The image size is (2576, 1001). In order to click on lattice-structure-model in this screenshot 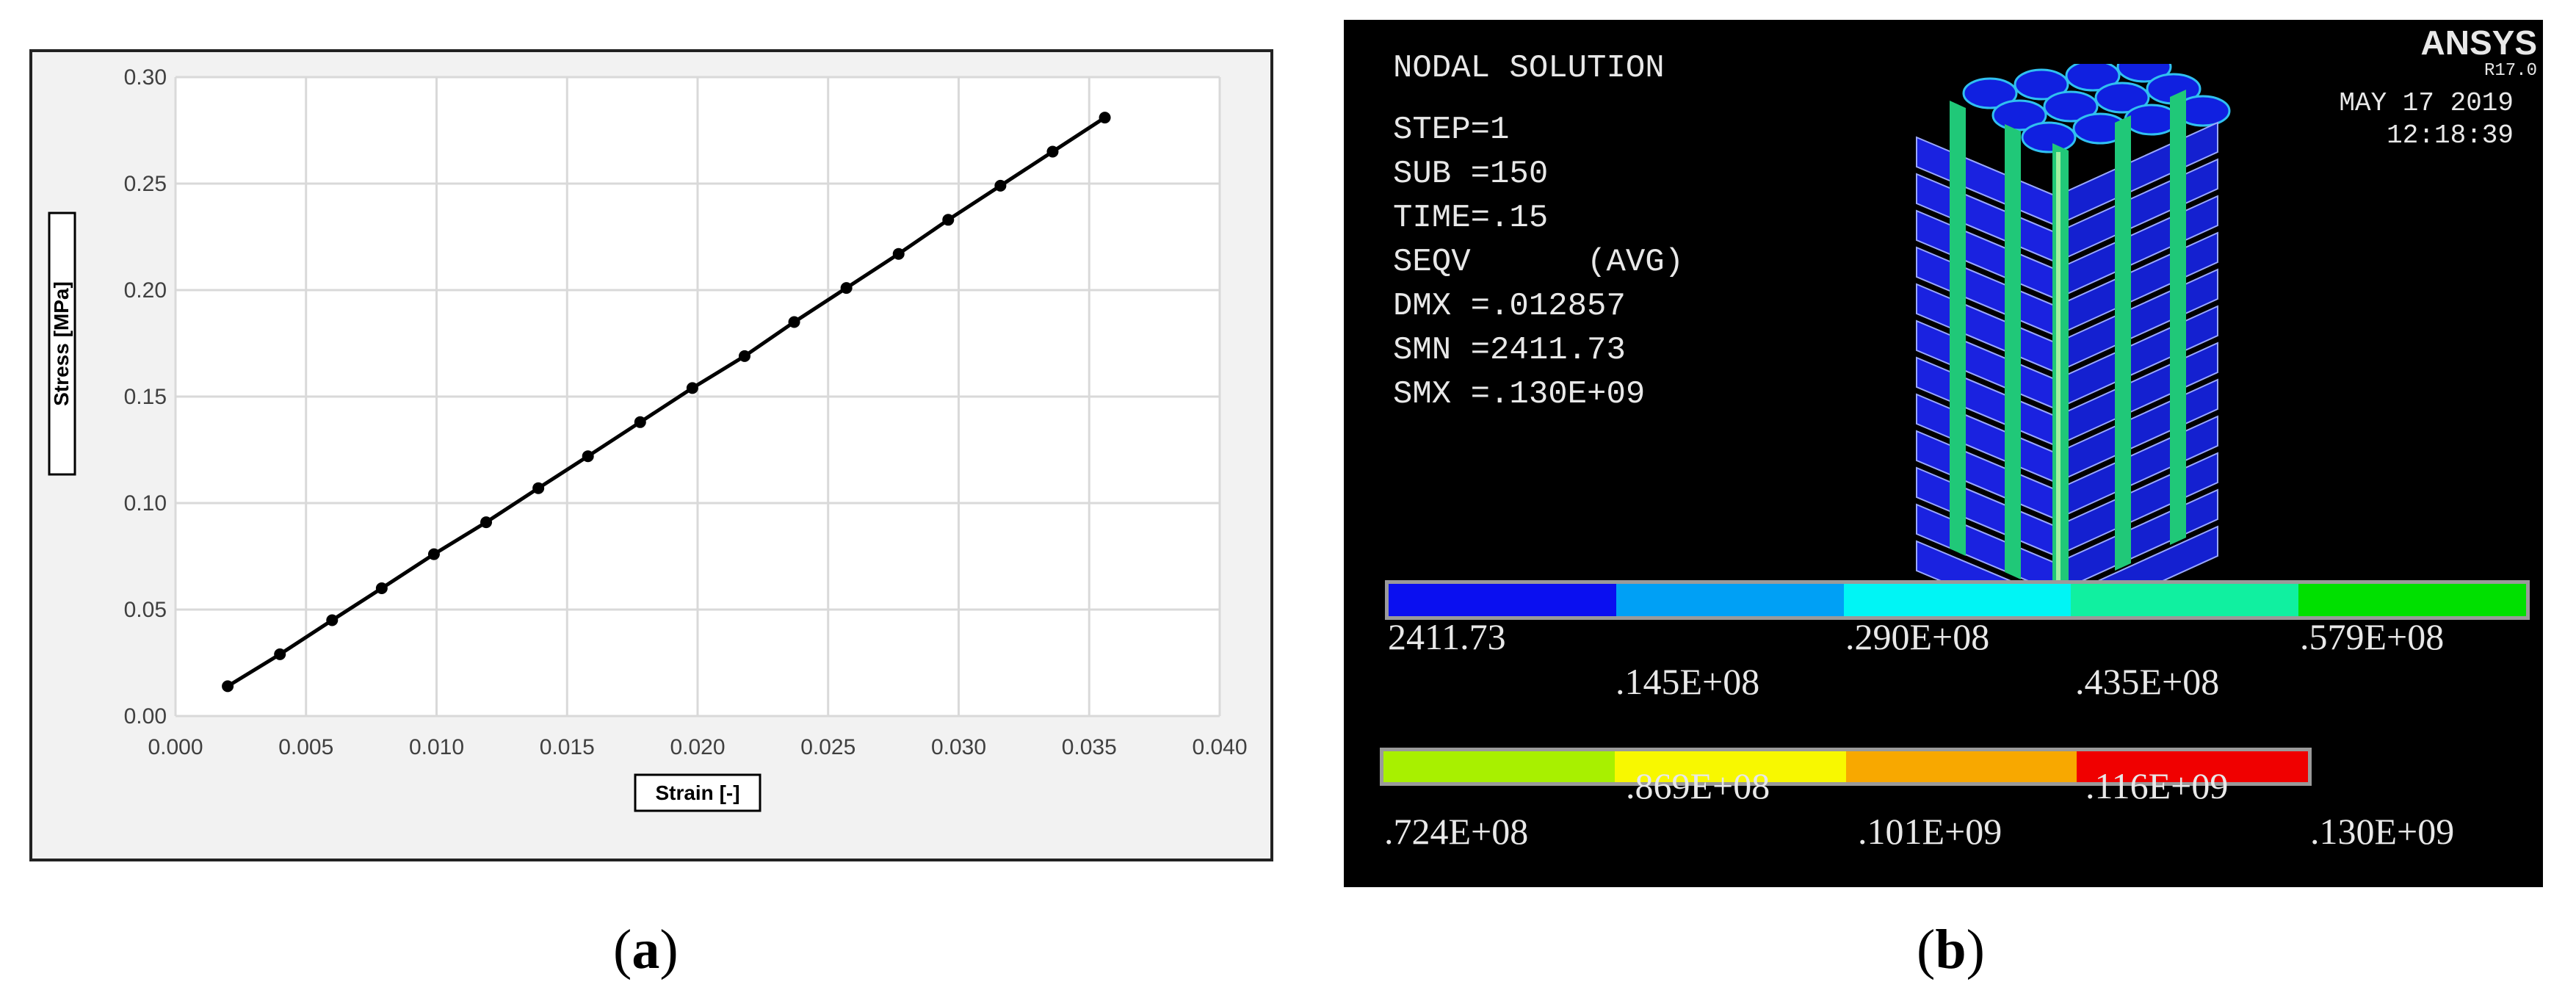, I will do `click(2073, 328)`.